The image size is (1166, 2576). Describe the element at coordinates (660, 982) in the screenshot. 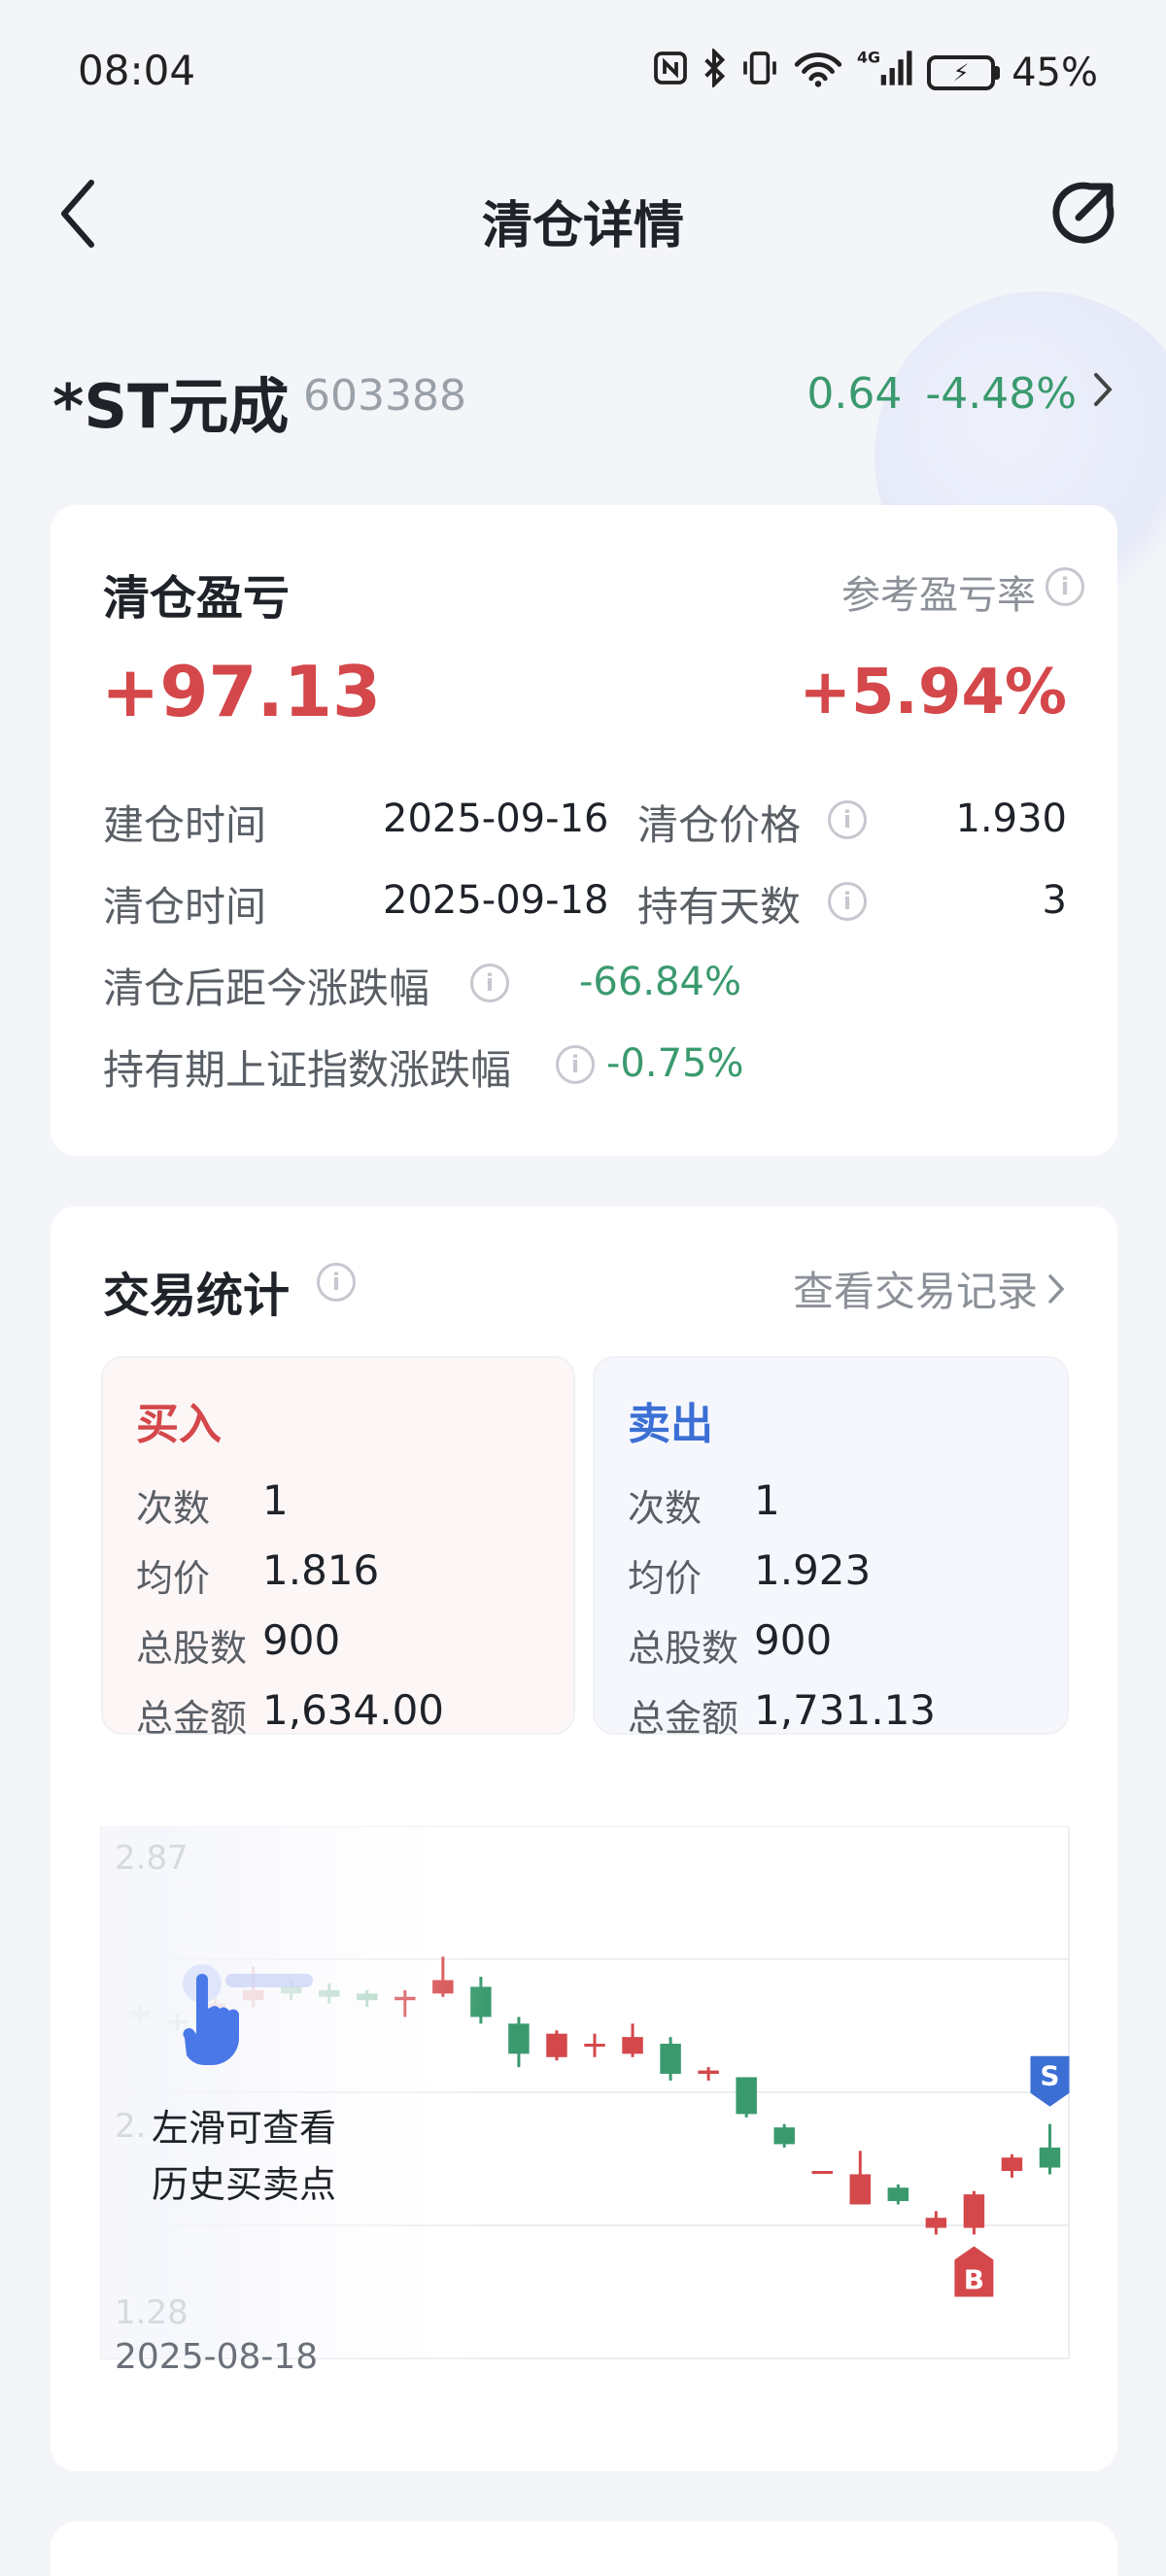

I see `since-close: -66.84%` at that location.